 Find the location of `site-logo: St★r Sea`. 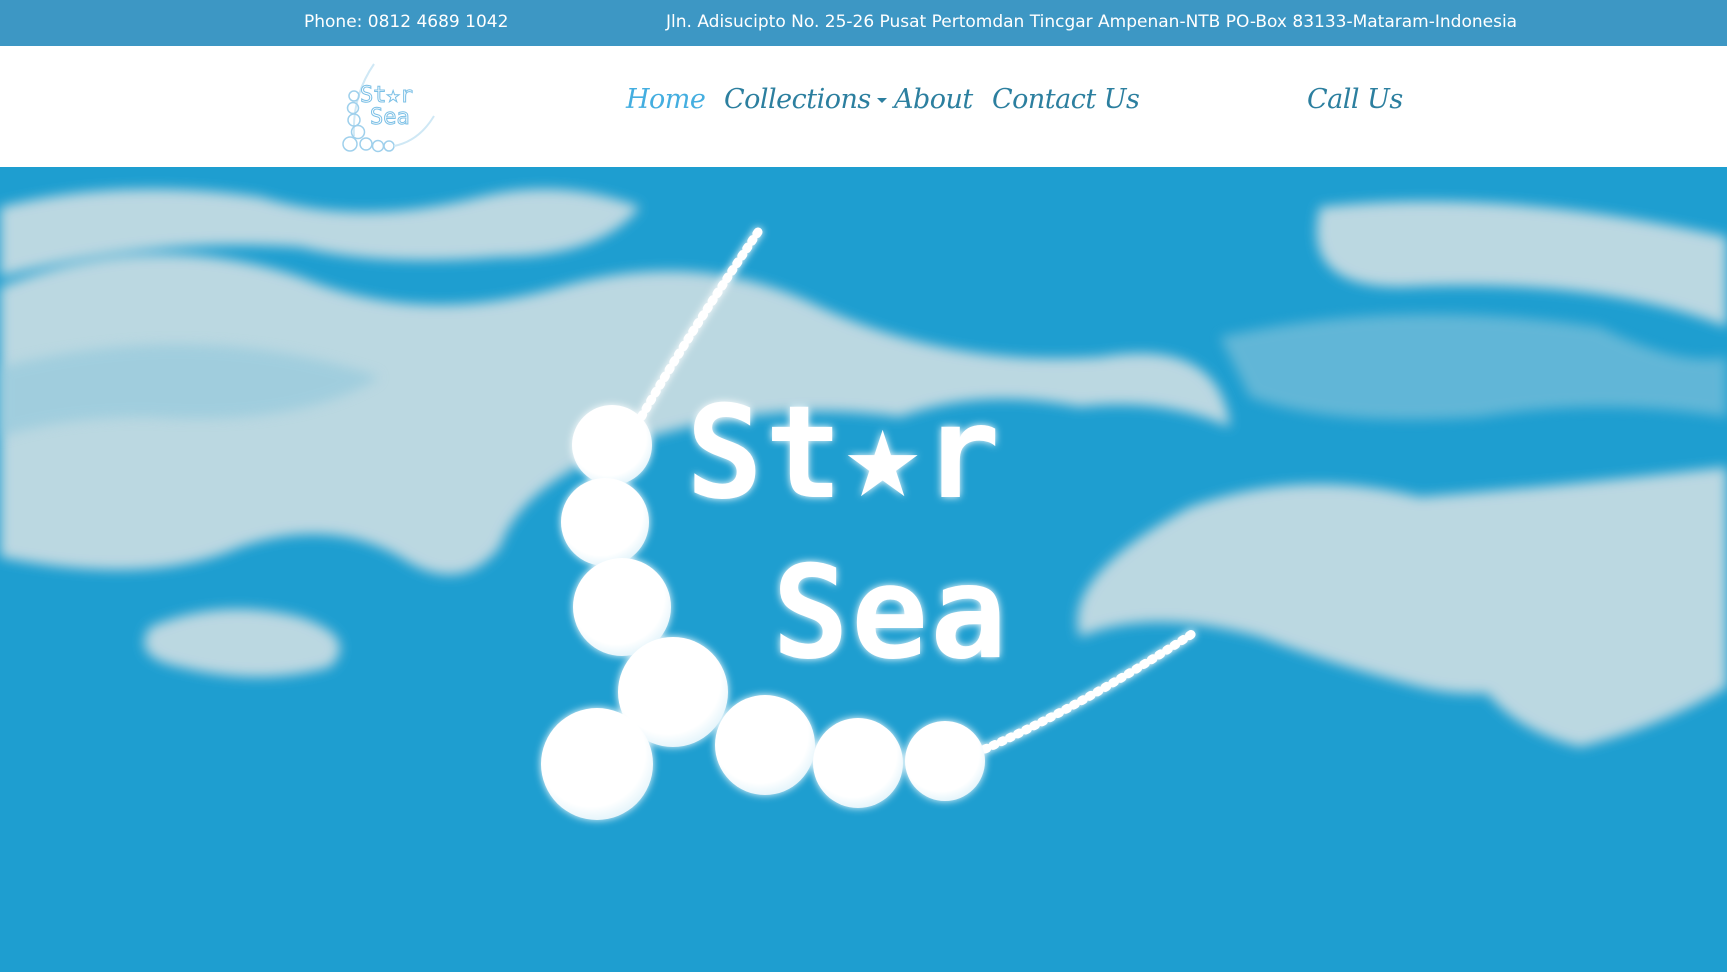

site-logo: St★r Sea is located at coordinates (389, 107).